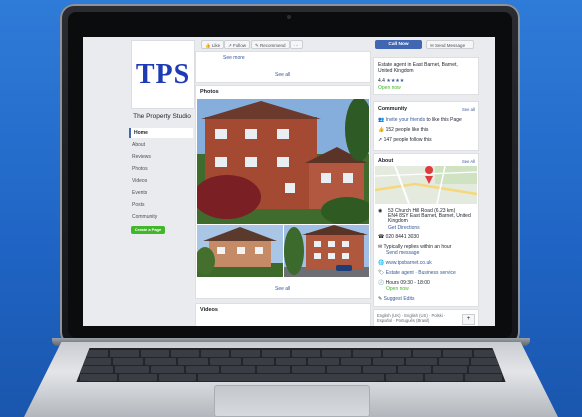 The image size is (582, 417). Describe the element at coordinates (230, 45) in the screenshot. I see `follow-icon: ↗` at that location.